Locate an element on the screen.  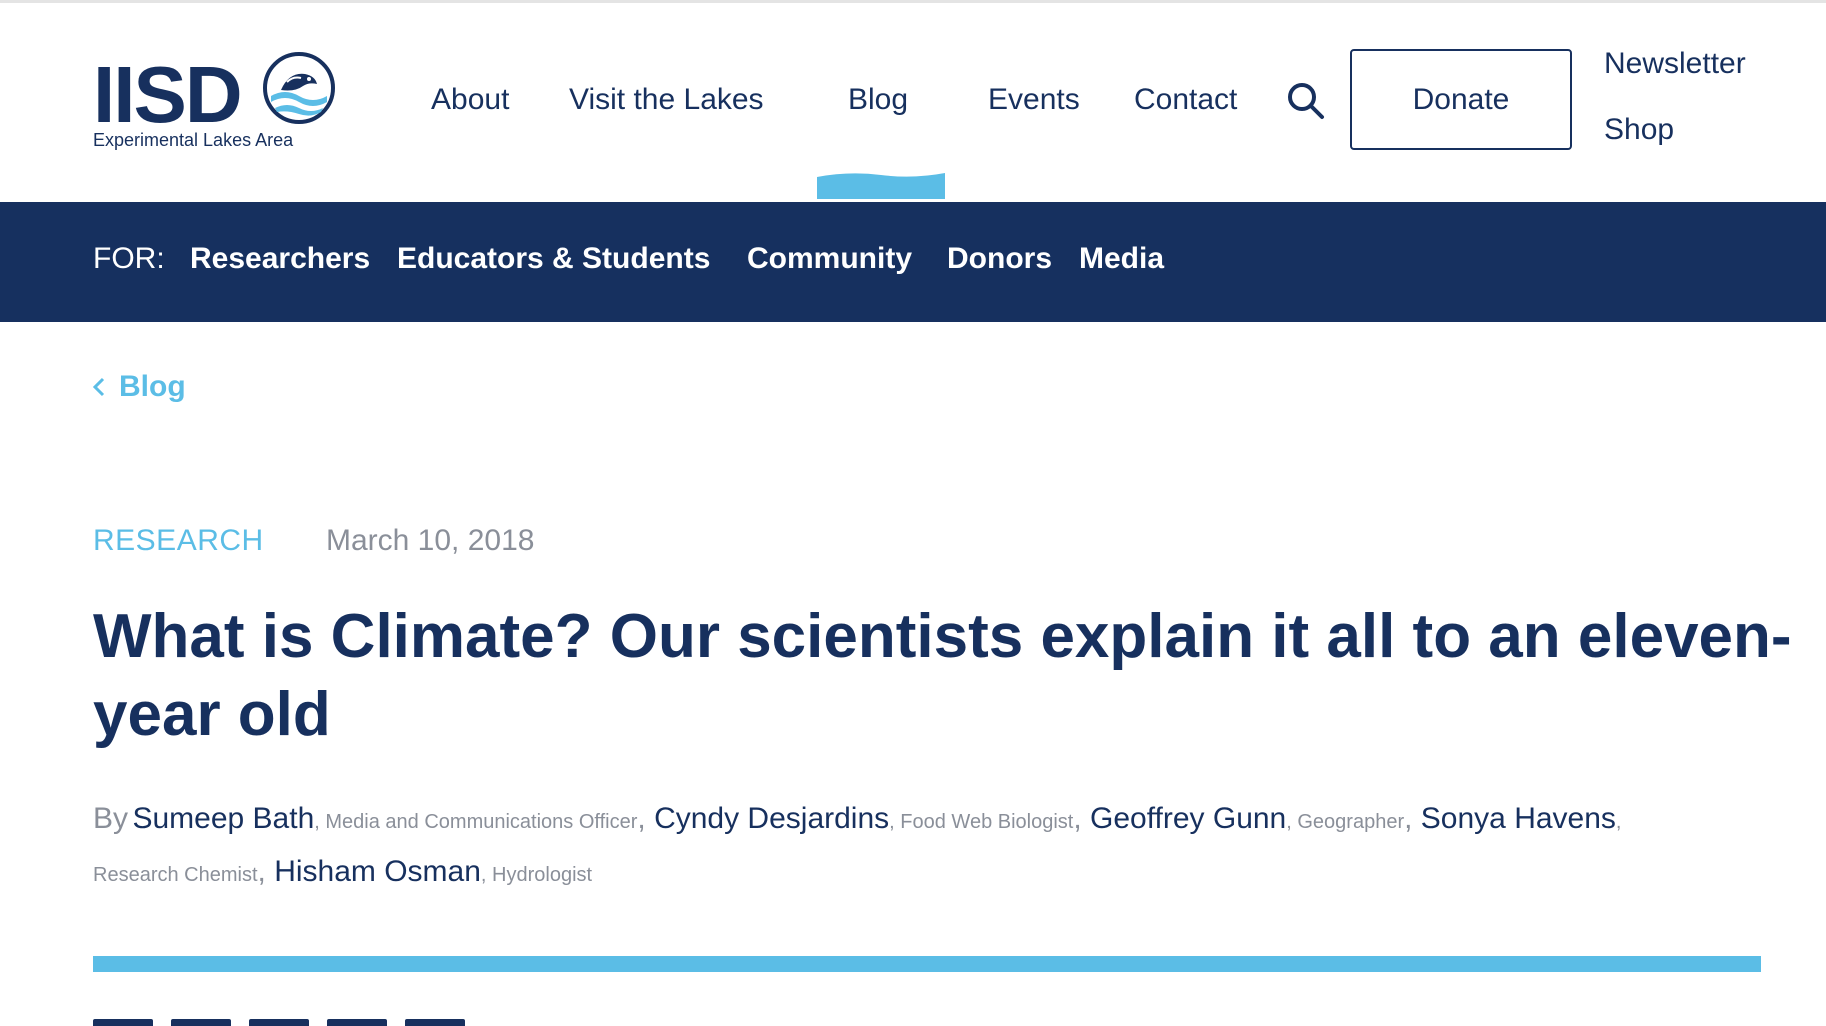
site-logo: IISD Experimental Lakes Area is located at coordinates (218, 105).